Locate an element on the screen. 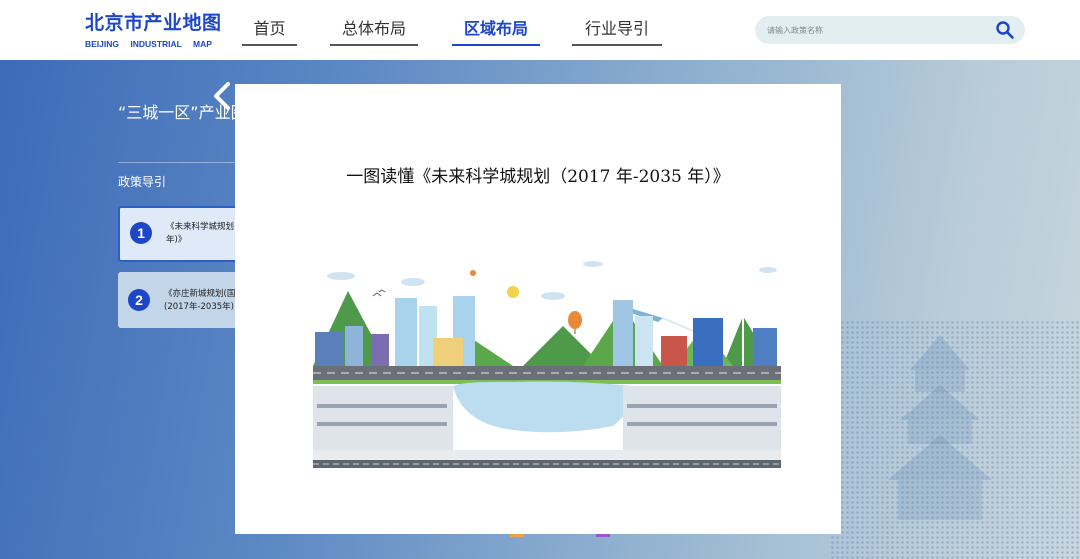 The height and width of the screenshot is (559, 1080). logo: 北京市产业地图 BEIJING INDUSTRIAL MAP is located at coordinates (153, 30).